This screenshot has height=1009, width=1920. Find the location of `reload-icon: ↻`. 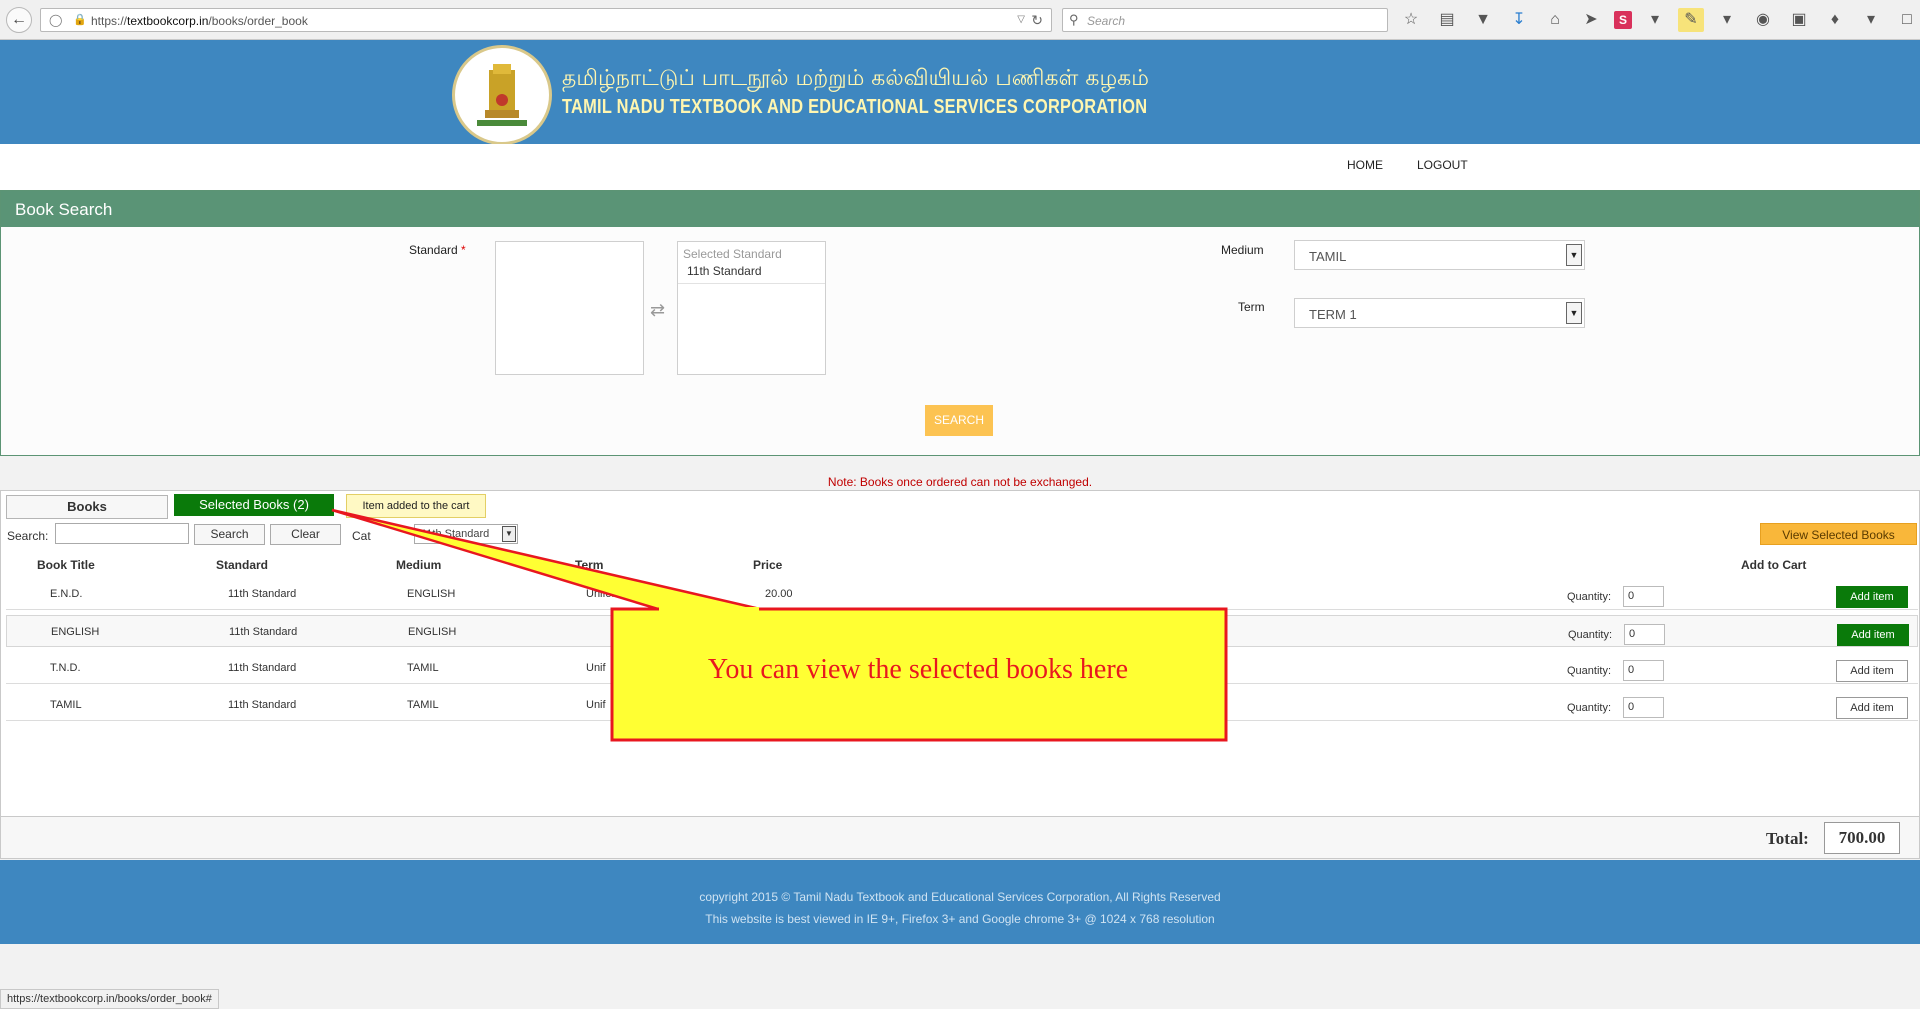

reload-icon: ↻ is located at coordinates (1037, 20).